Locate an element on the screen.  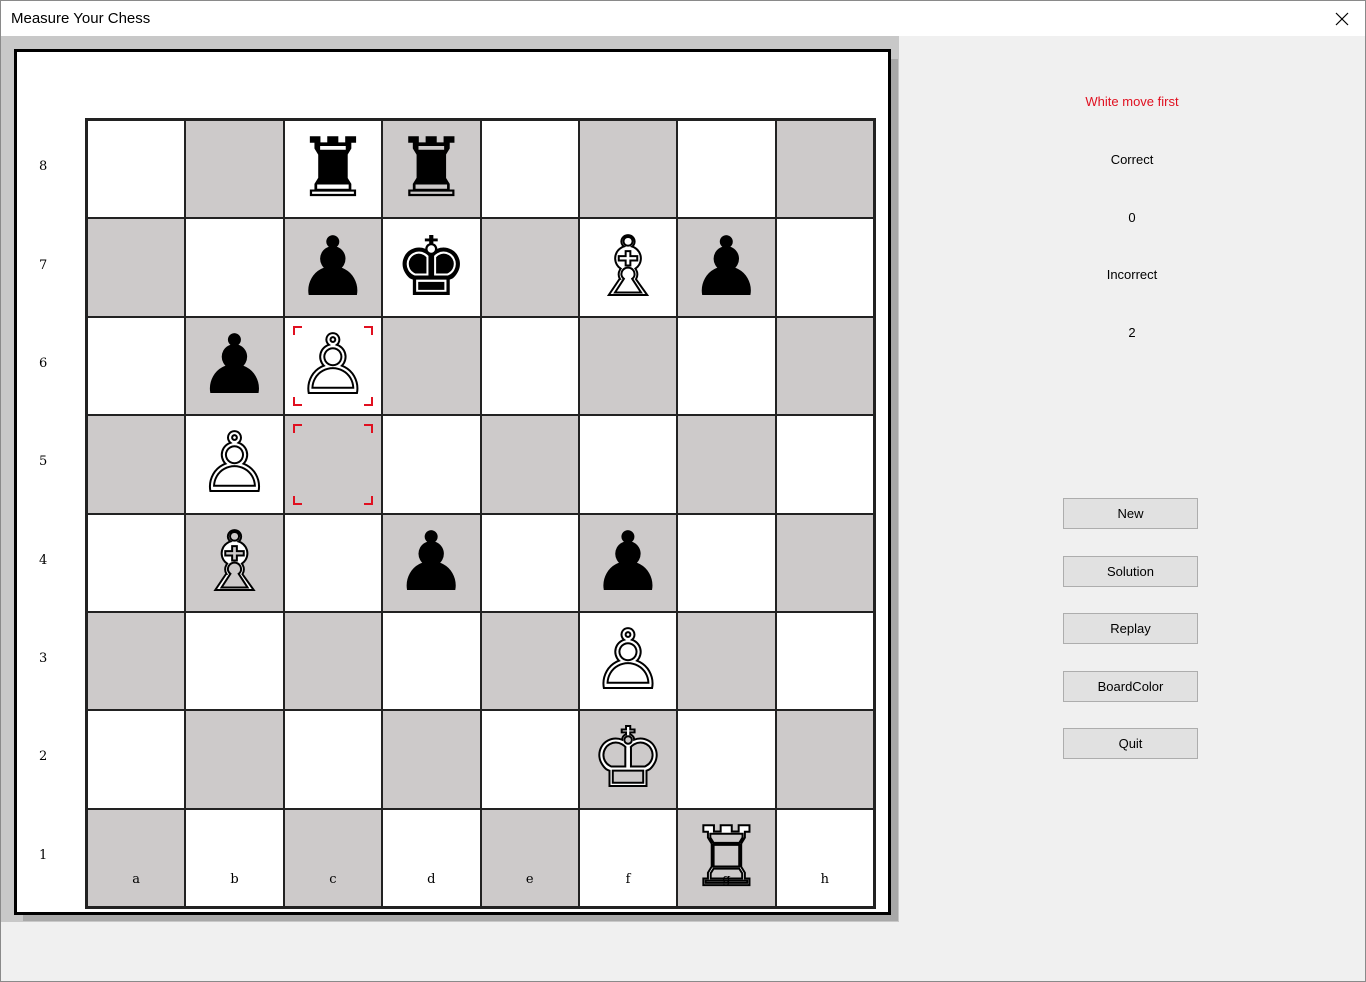
square-c6: ♙ is located at coordinates (333, 366).